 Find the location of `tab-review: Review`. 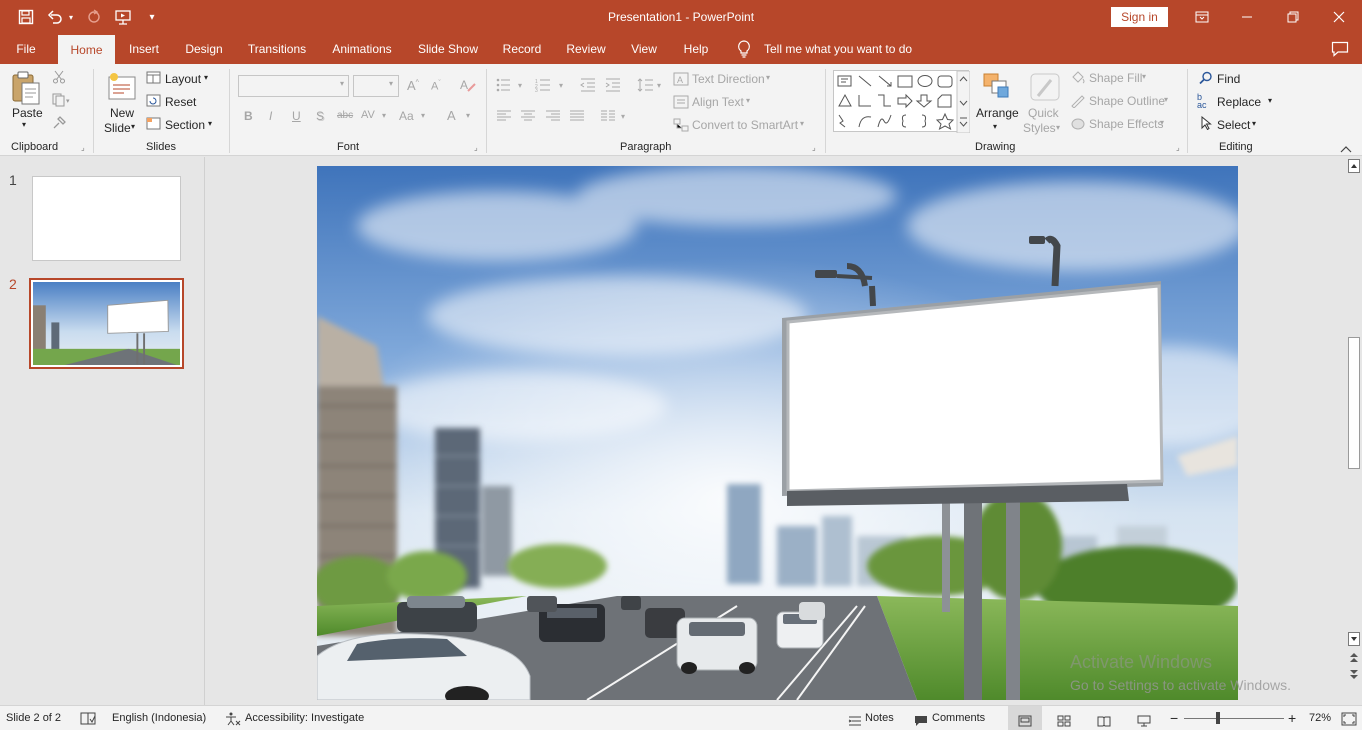

tab-review: Review is located at coordinates (586, 49).